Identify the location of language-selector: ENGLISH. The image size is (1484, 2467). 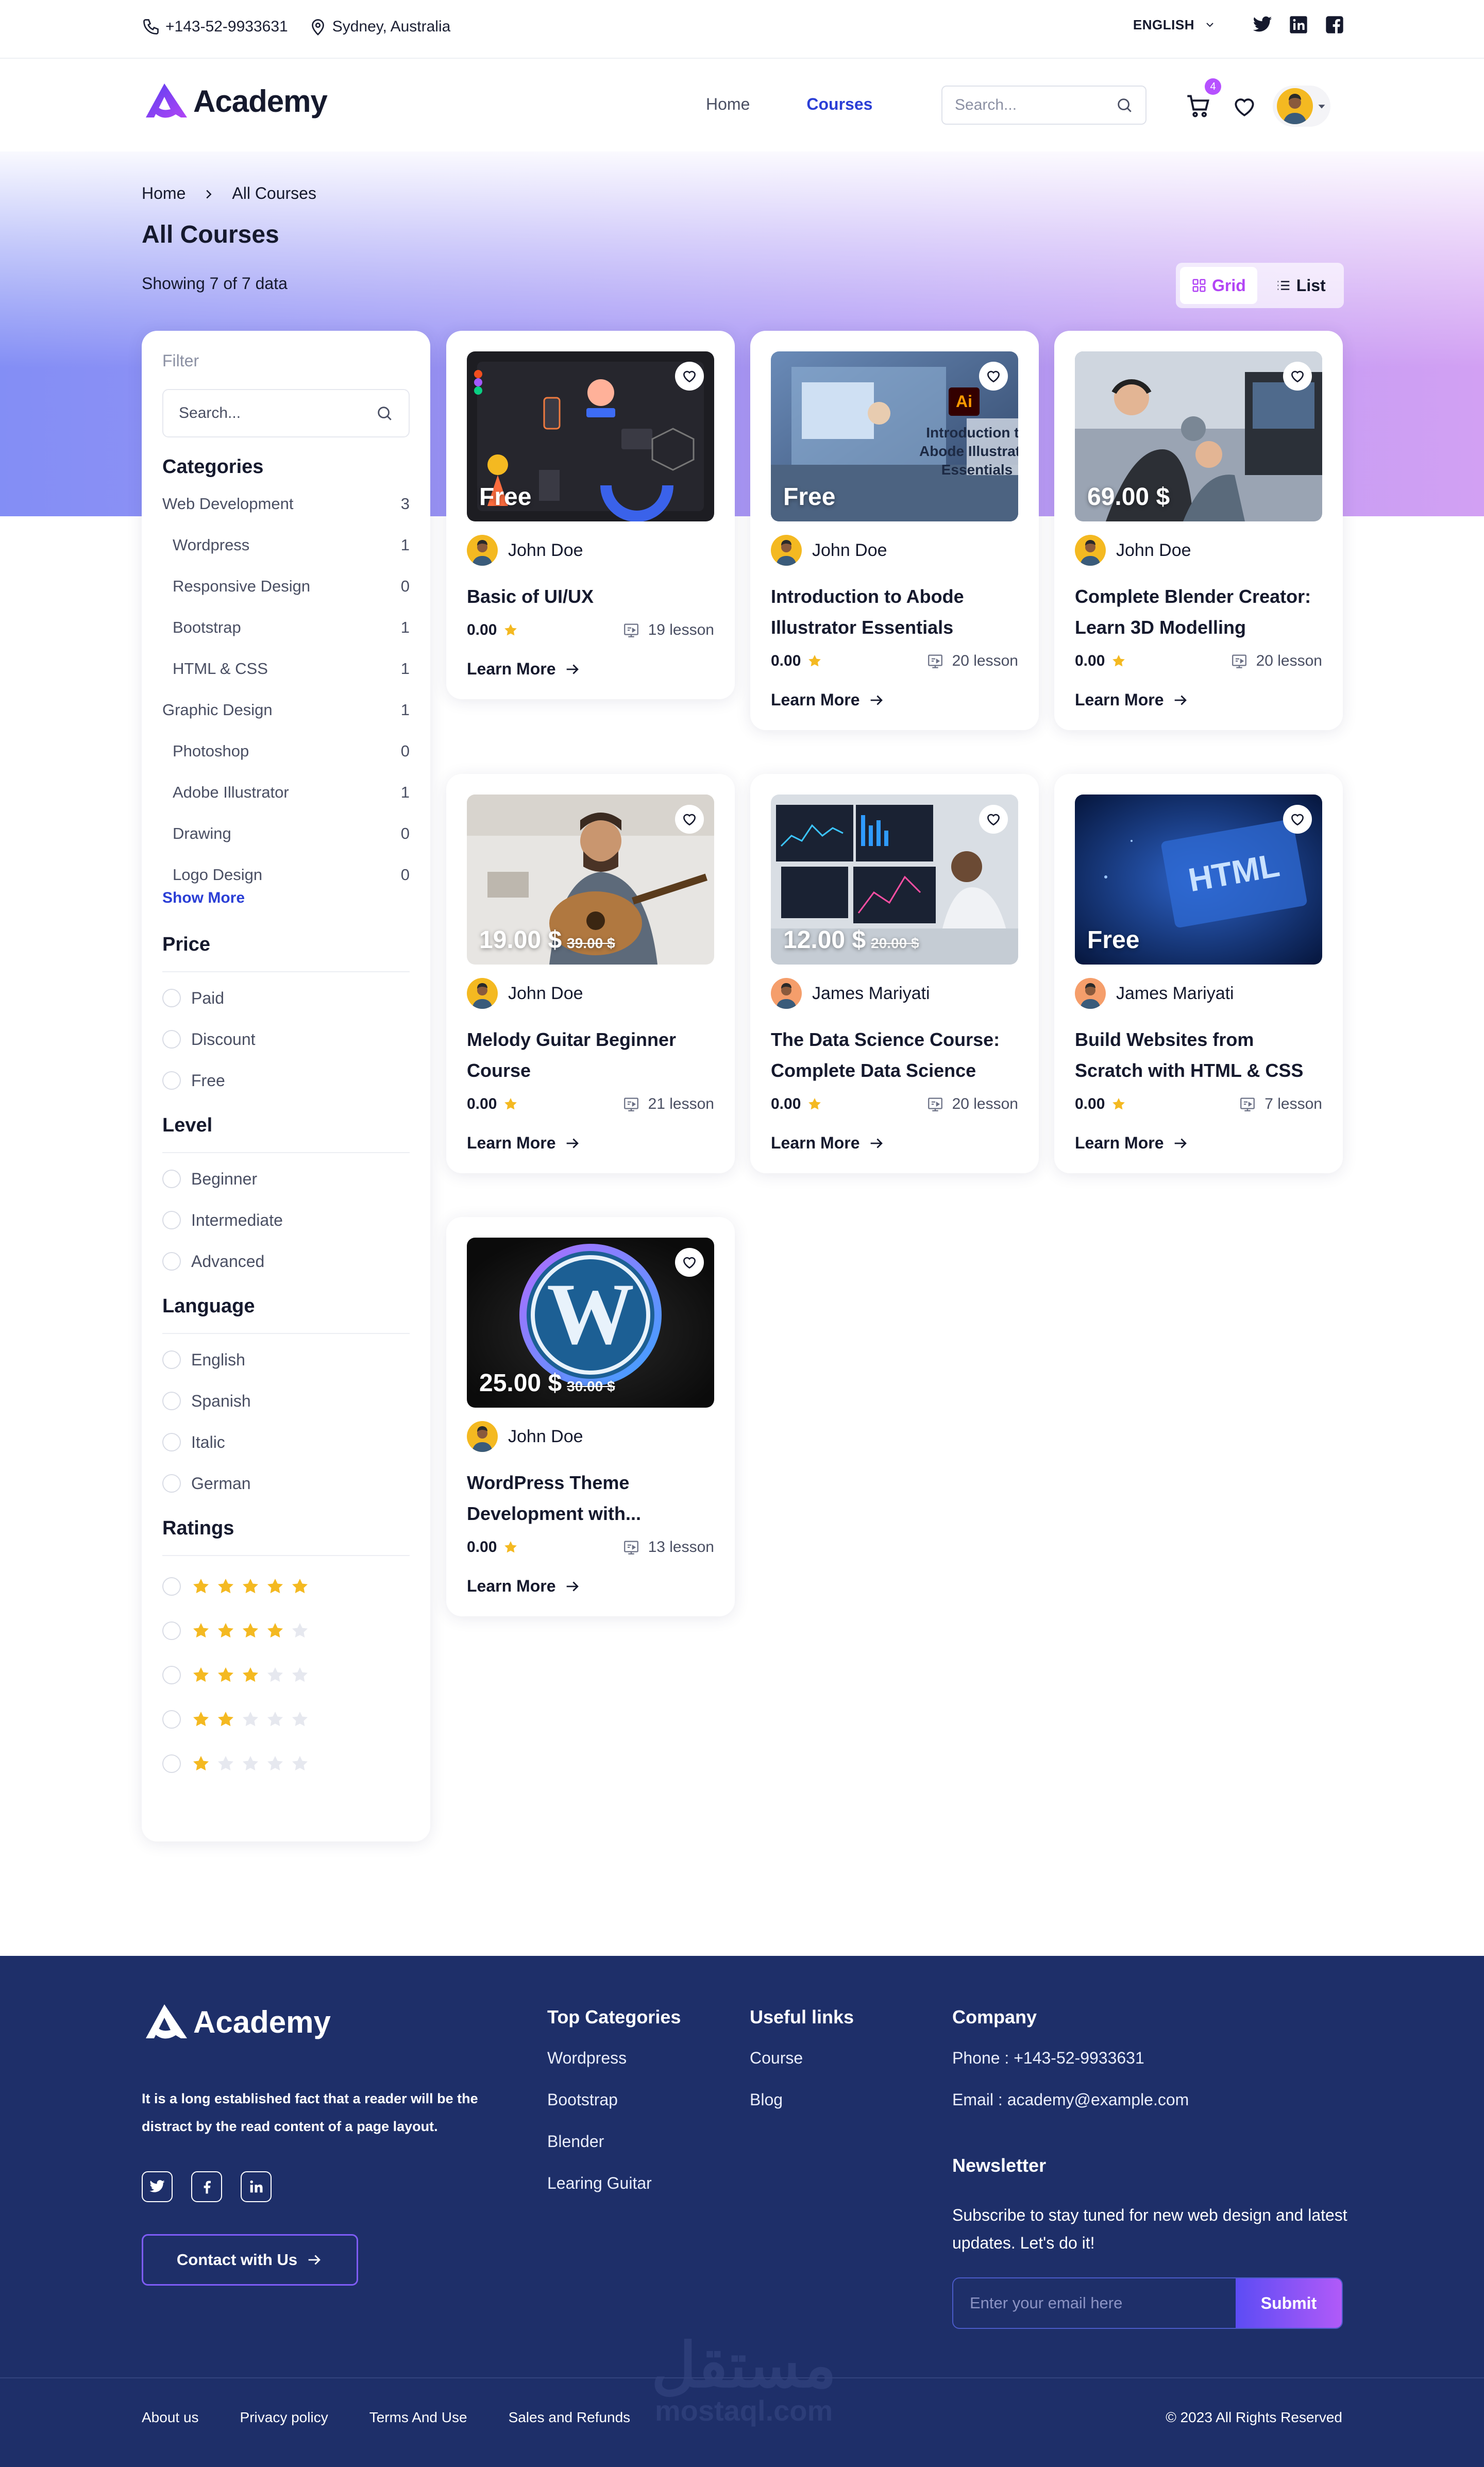
(1174, 25).